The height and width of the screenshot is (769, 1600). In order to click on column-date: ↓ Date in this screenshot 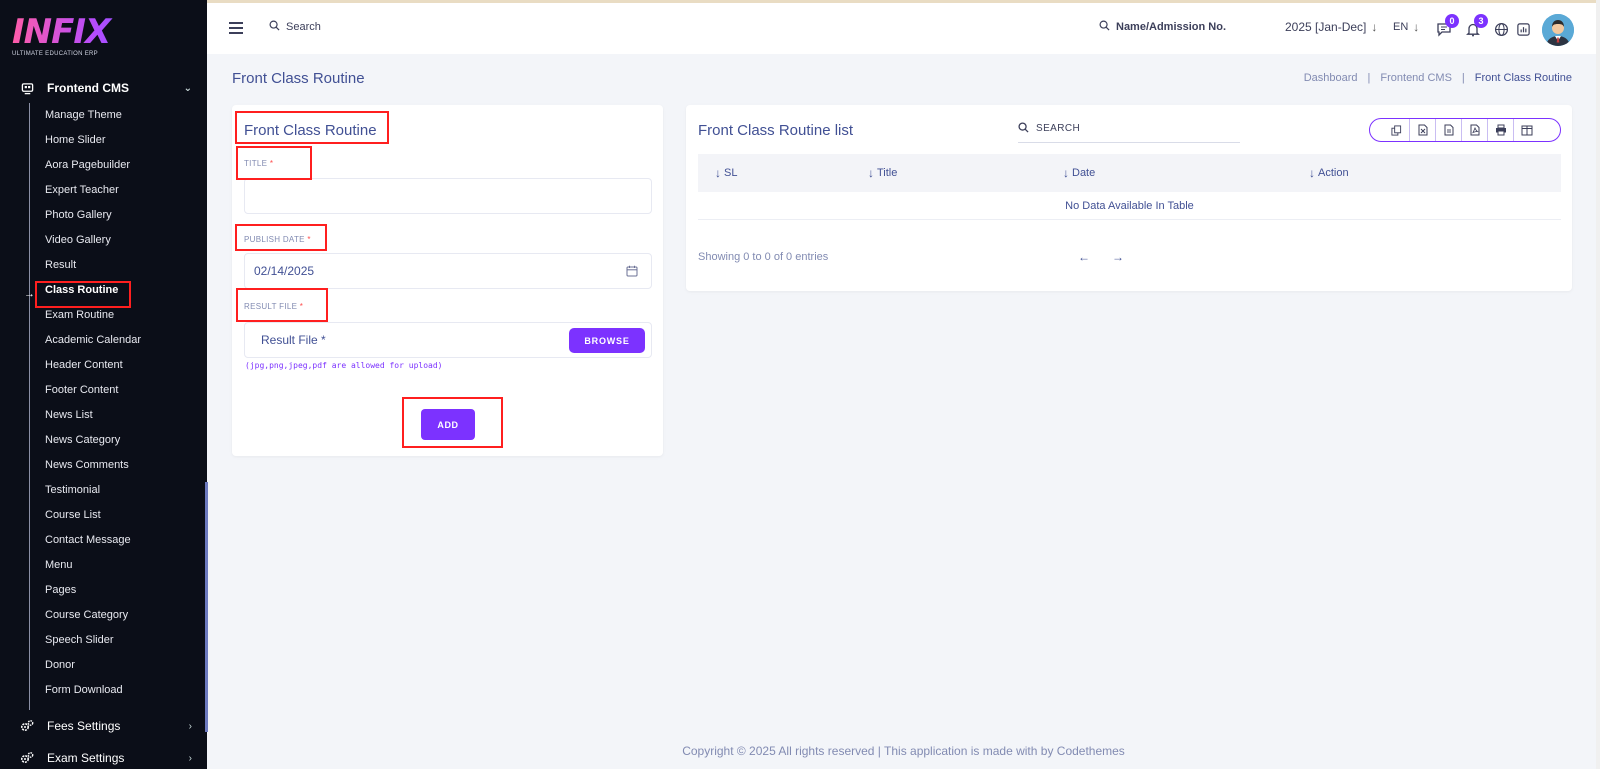, I will do `click(1079, 173)`.